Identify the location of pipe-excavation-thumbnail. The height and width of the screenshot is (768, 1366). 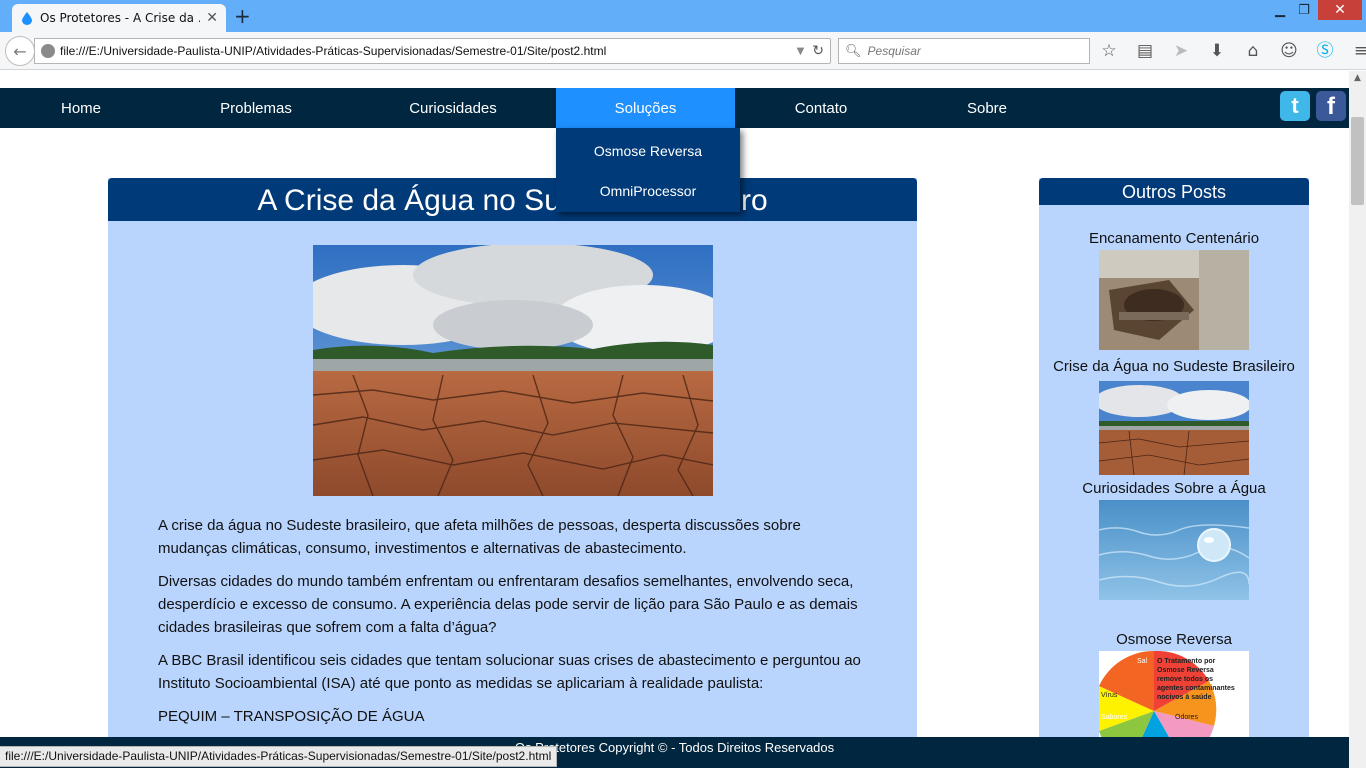
(1174, 300).